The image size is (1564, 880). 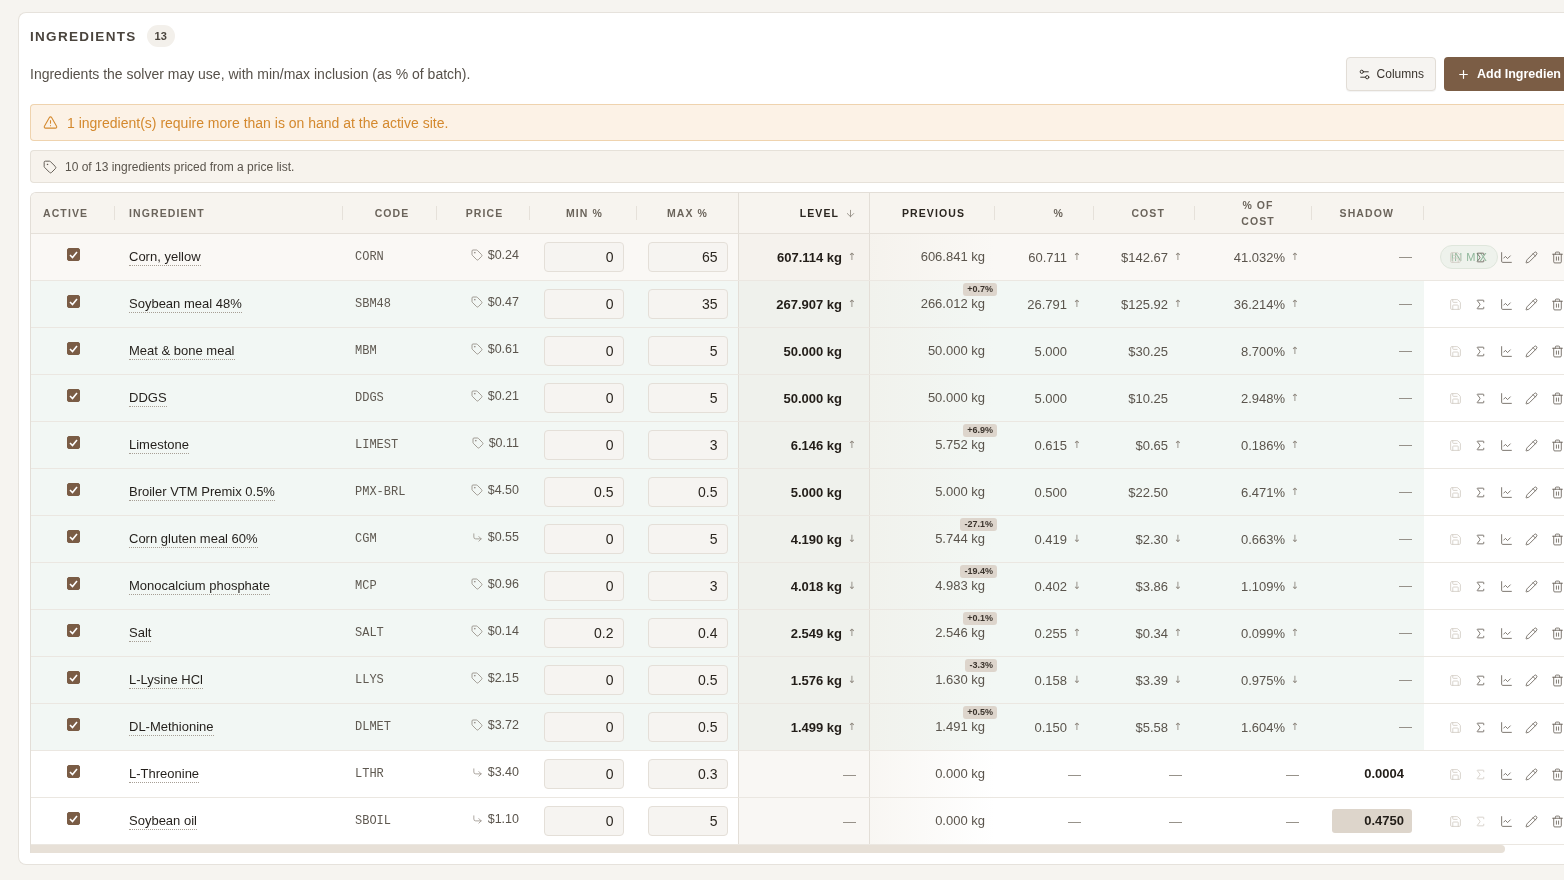 What do you see at coordinates (584, 213) in the screenshot?
I see `column-header: MIN %` at bounding box center [584, 213].